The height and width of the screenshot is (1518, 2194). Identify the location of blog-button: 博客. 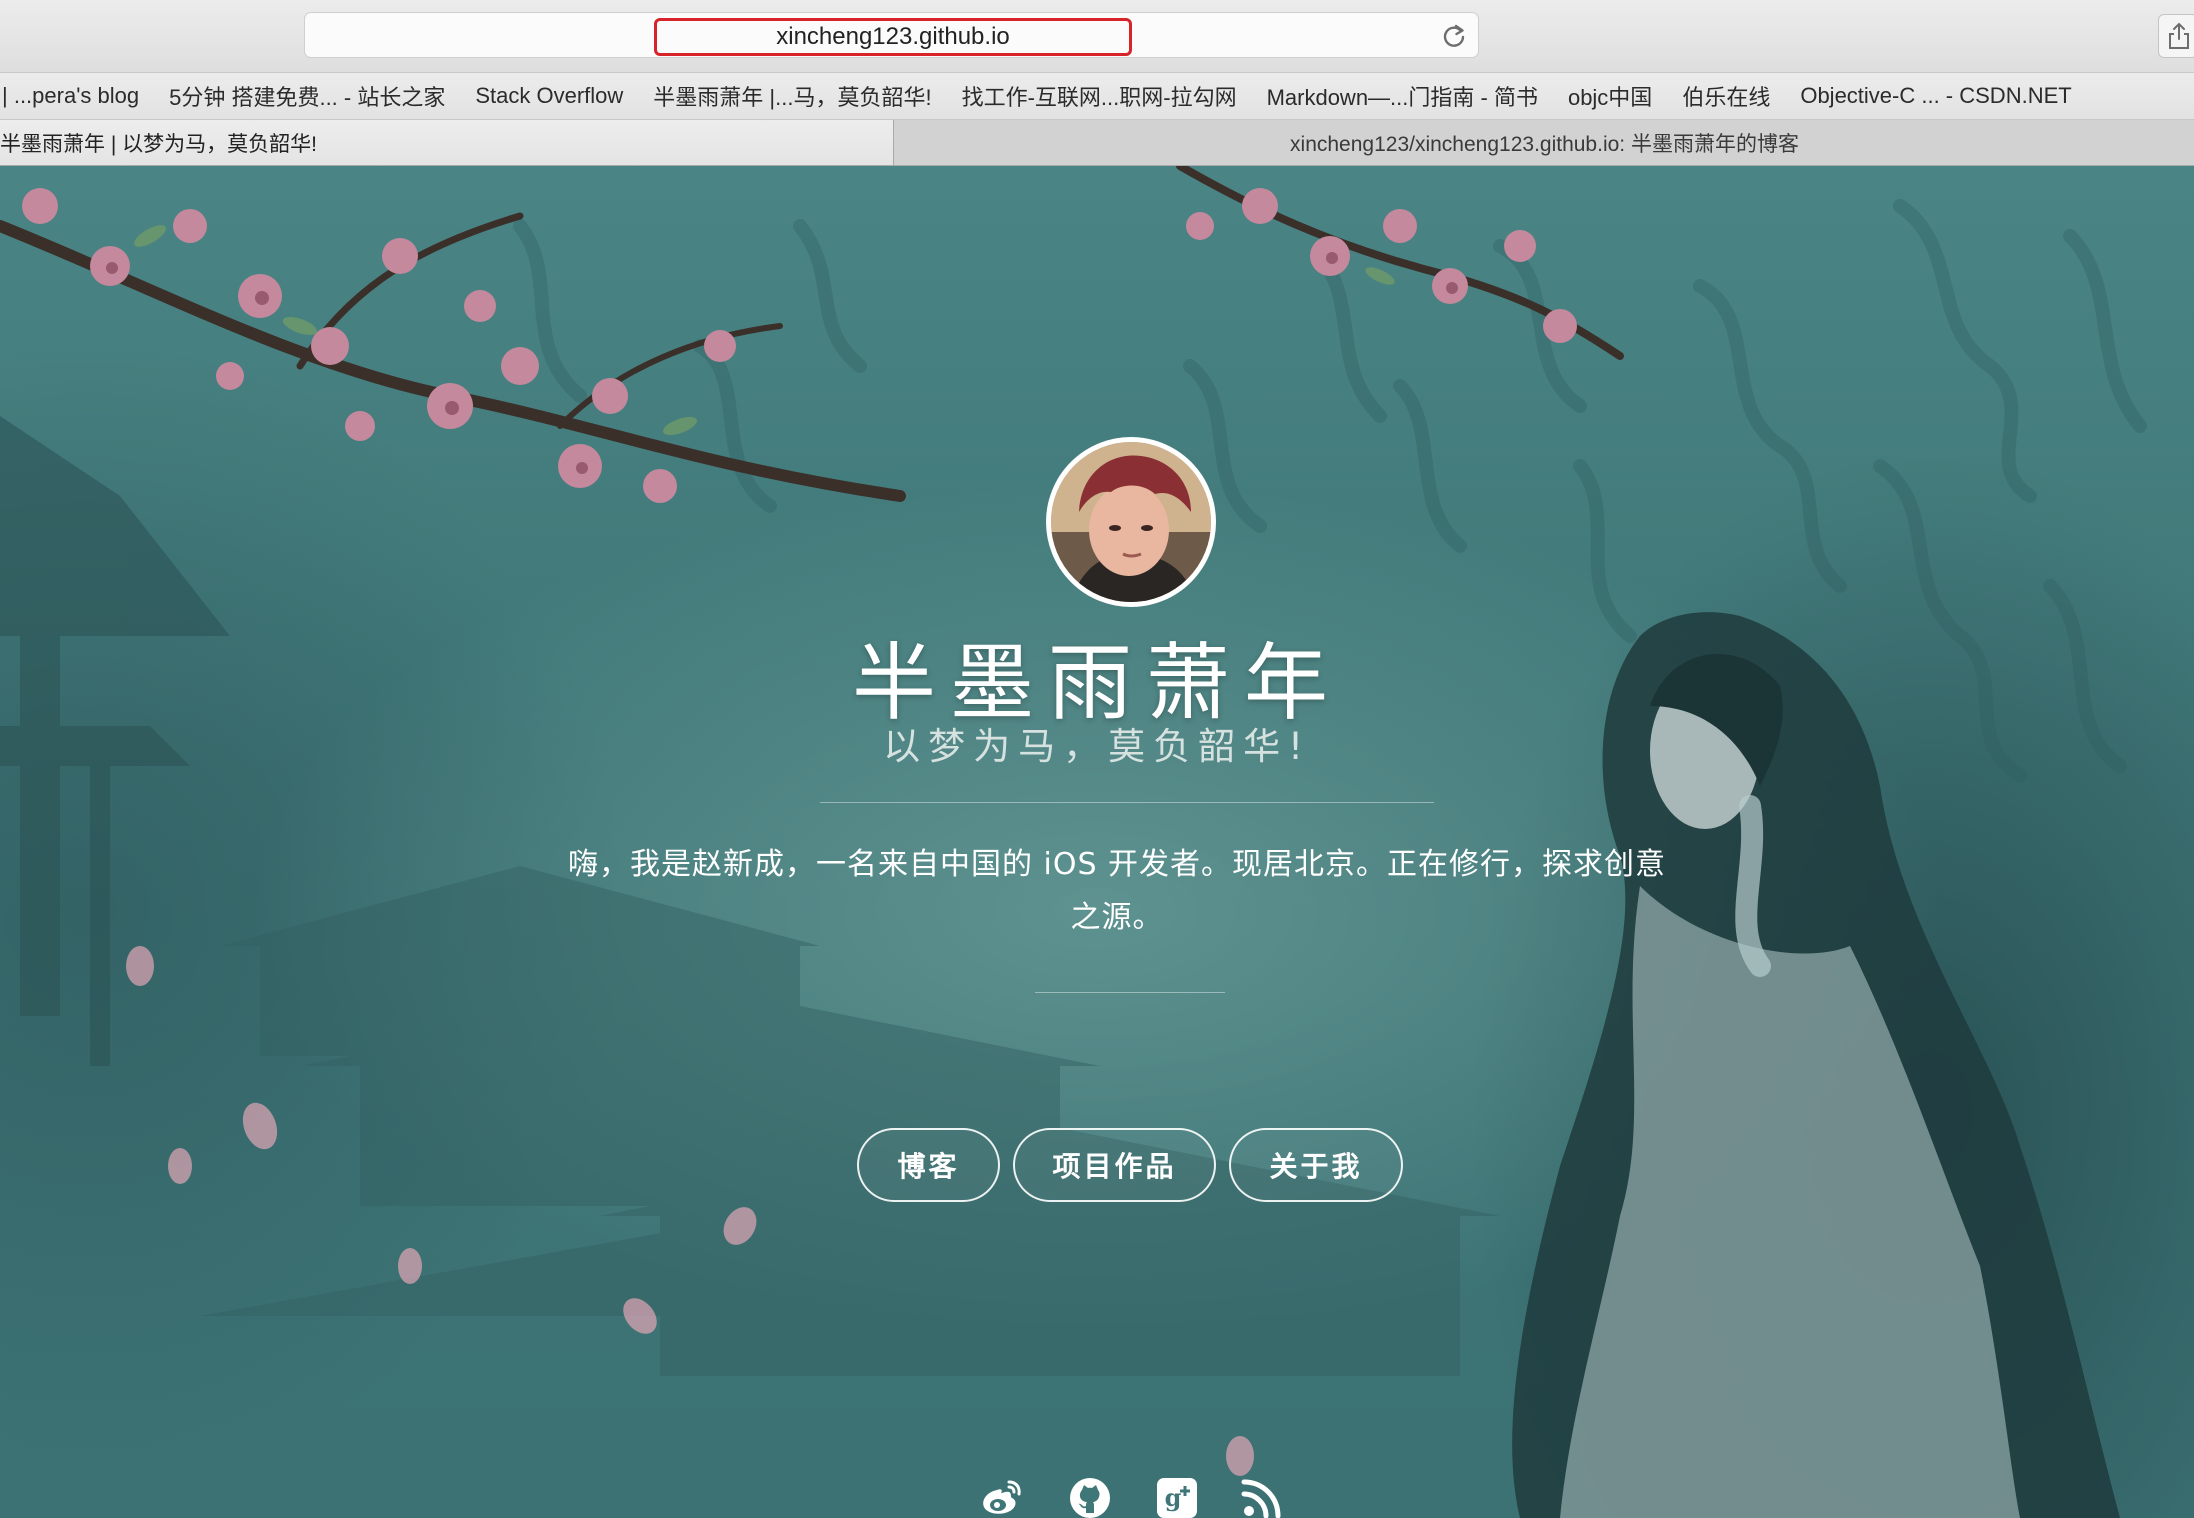
(928, 1165).